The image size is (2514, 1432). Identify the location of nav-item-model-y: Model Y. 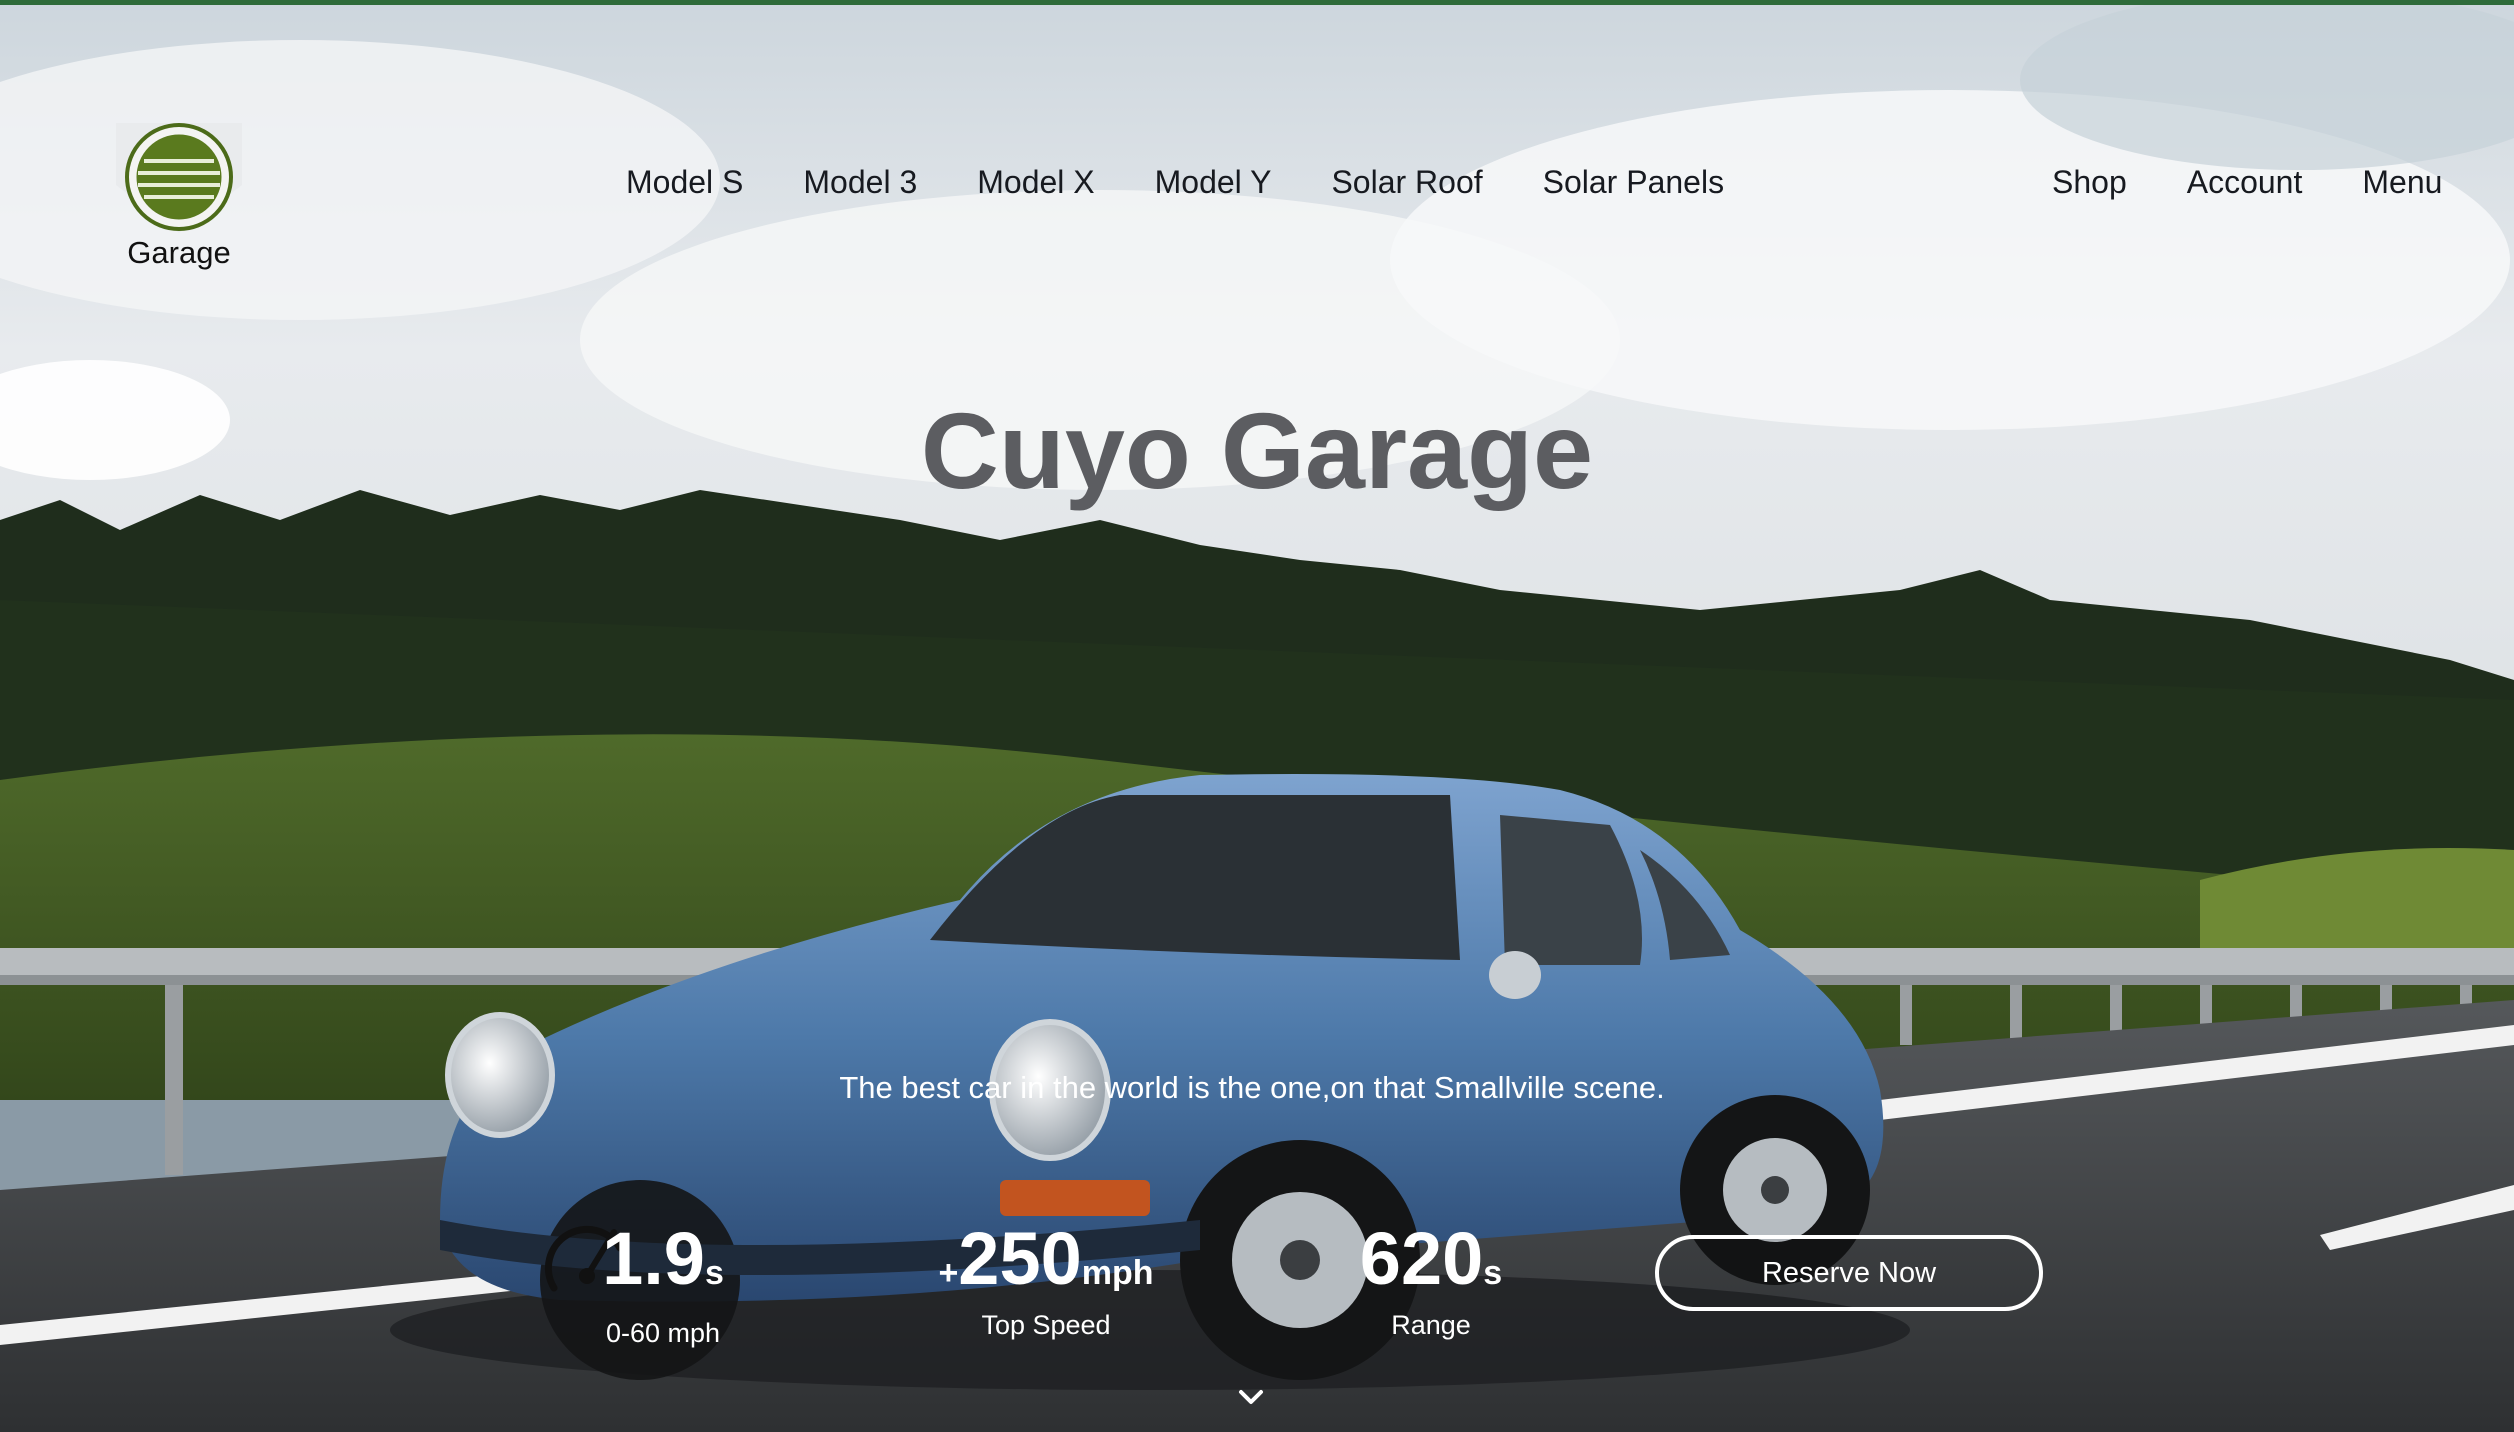
(1213, 182).